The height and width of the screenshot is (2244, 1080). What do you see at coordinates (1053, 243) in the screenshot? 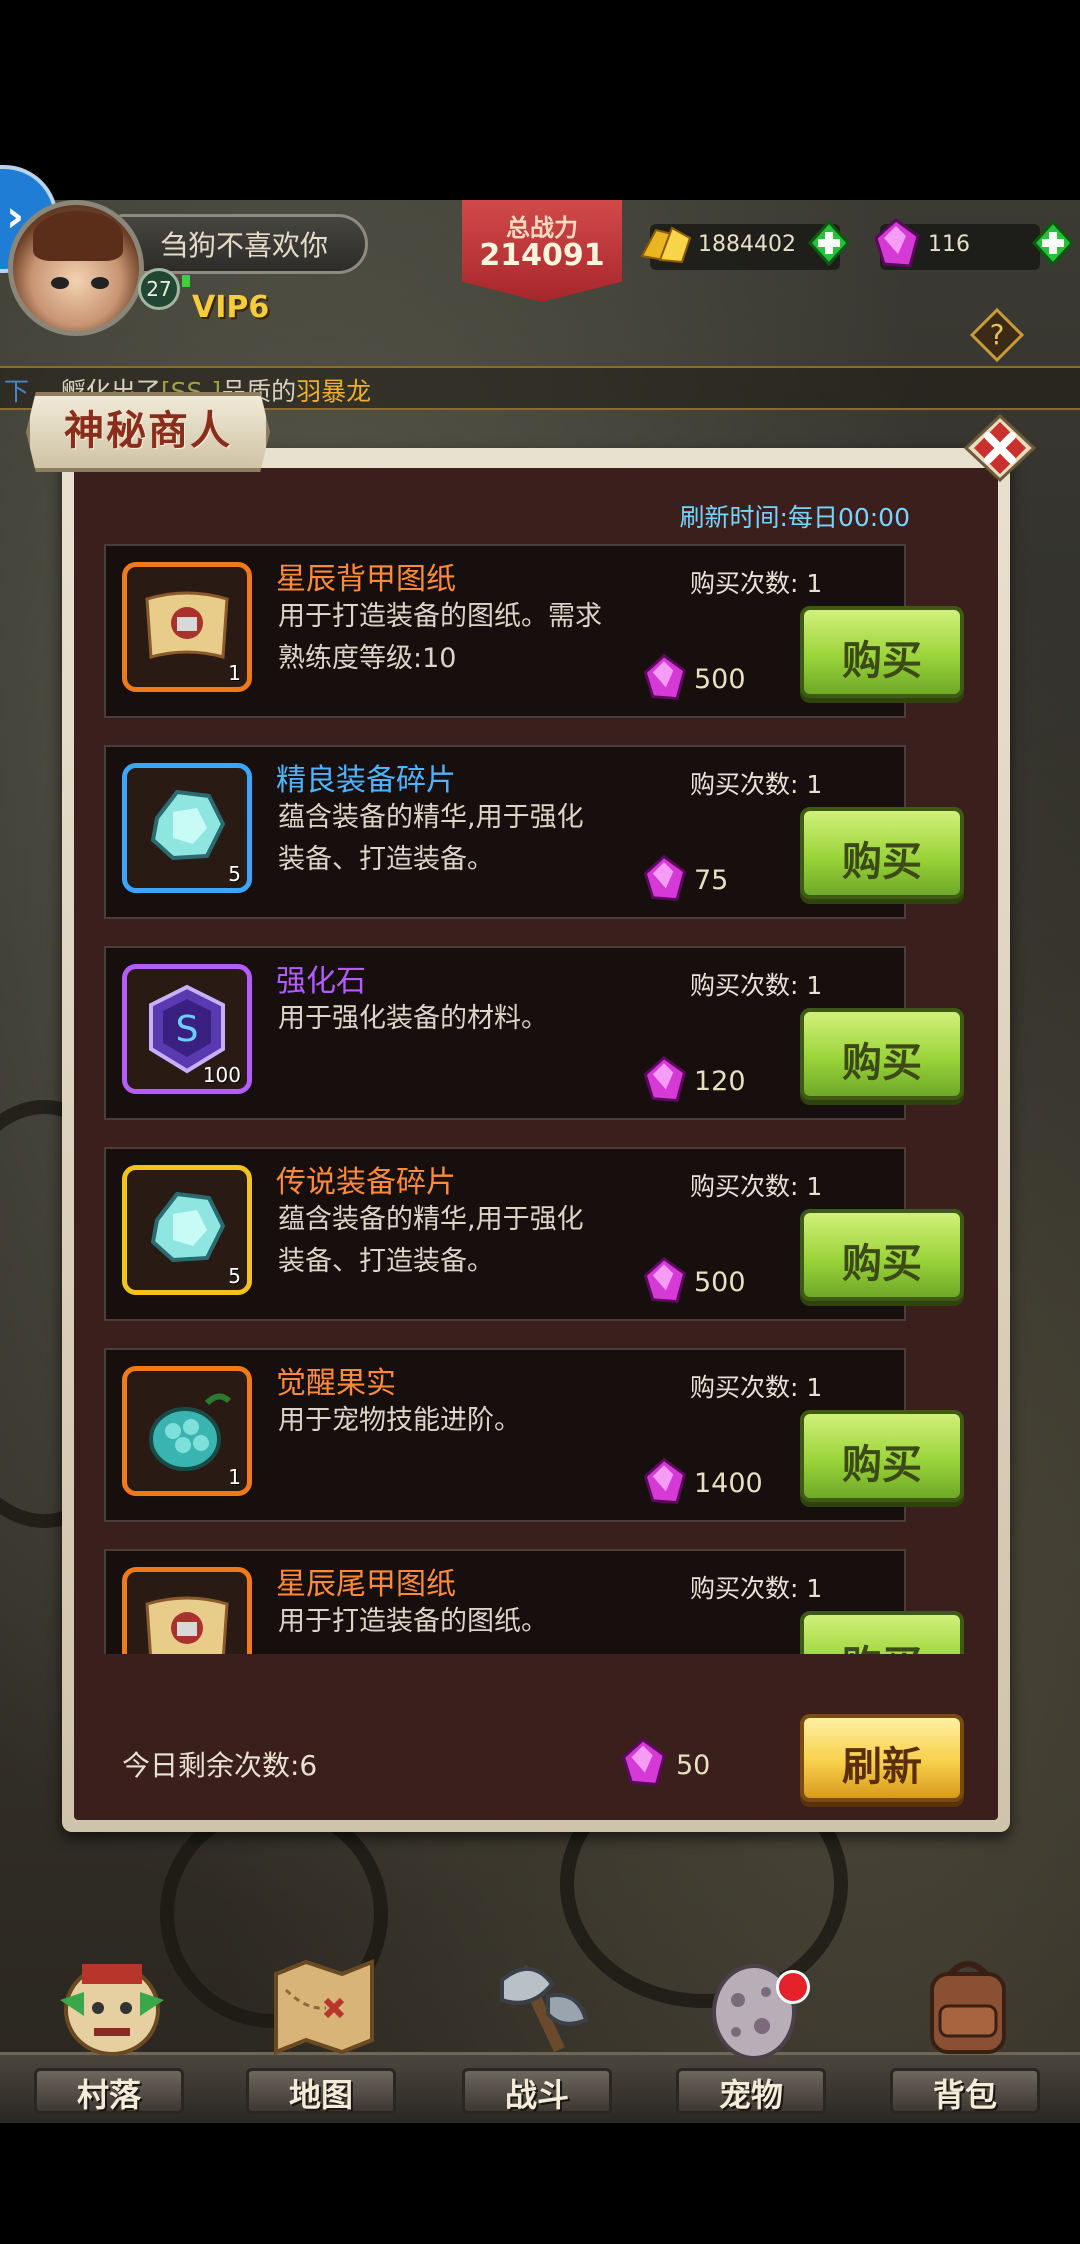
I see `add-gem-button` at bounding box center [1053, 243].